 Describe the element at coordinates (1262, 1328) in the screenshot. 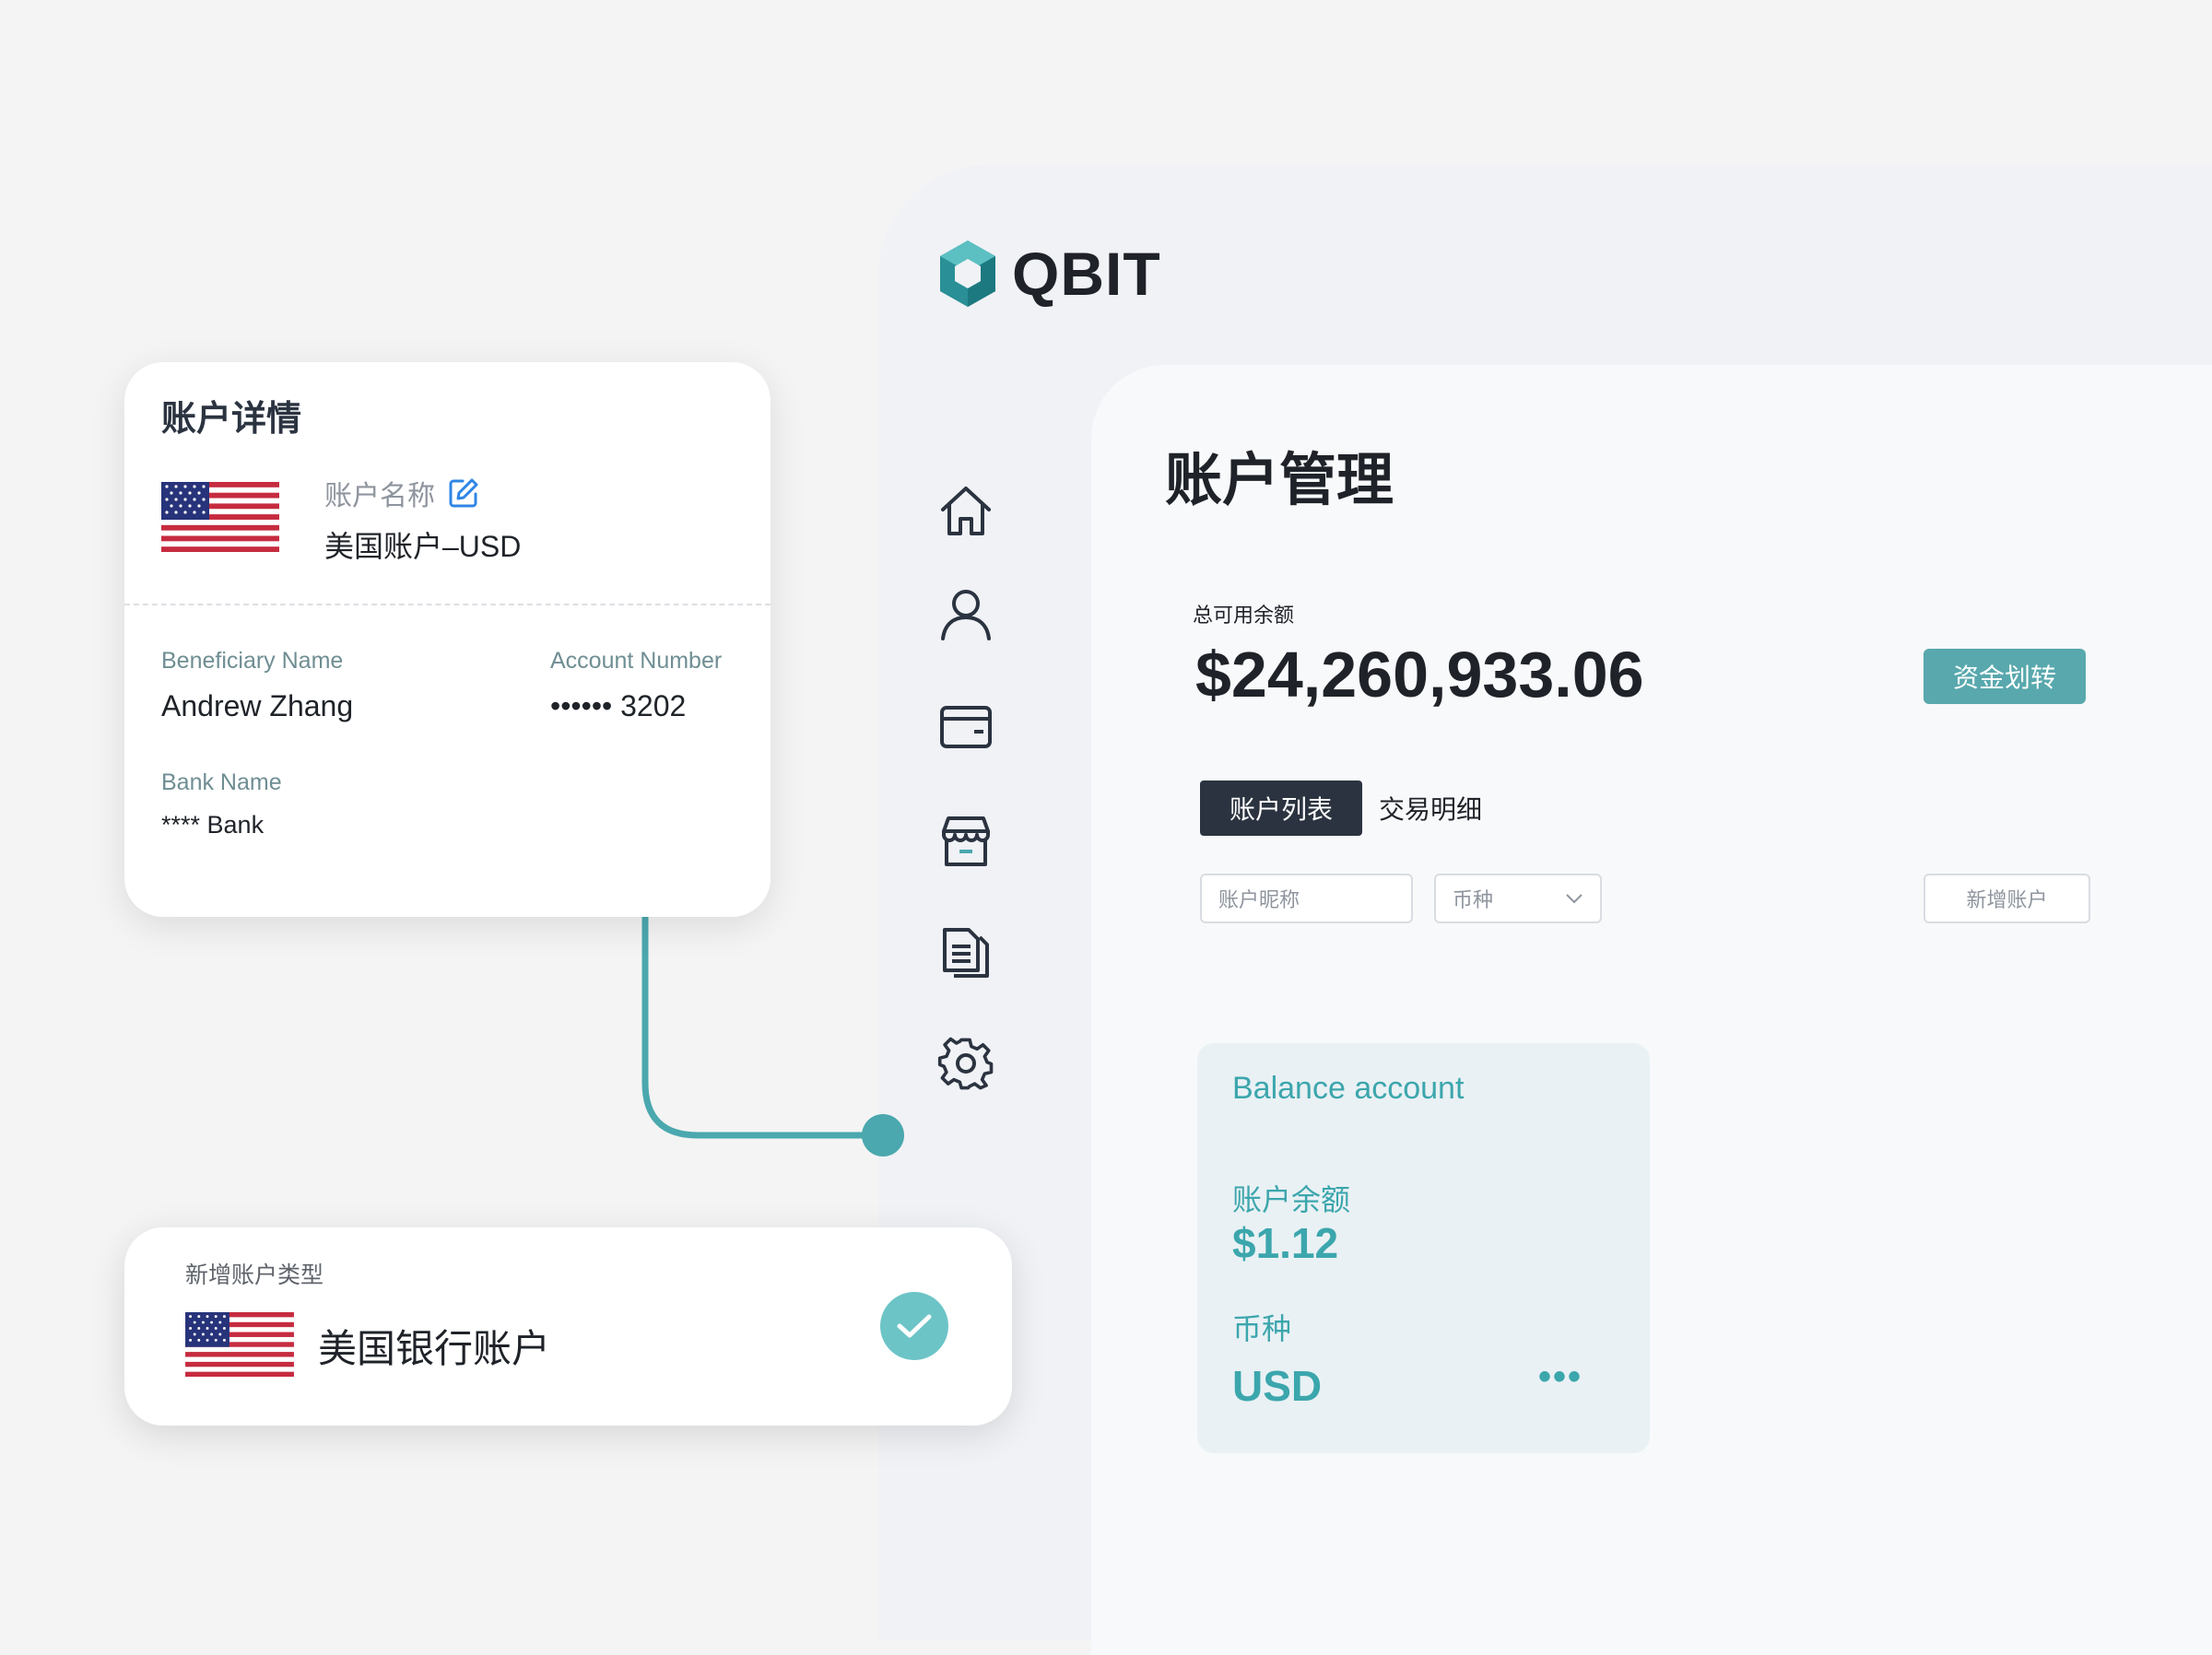

I see `currency-label: 币种` at that location.